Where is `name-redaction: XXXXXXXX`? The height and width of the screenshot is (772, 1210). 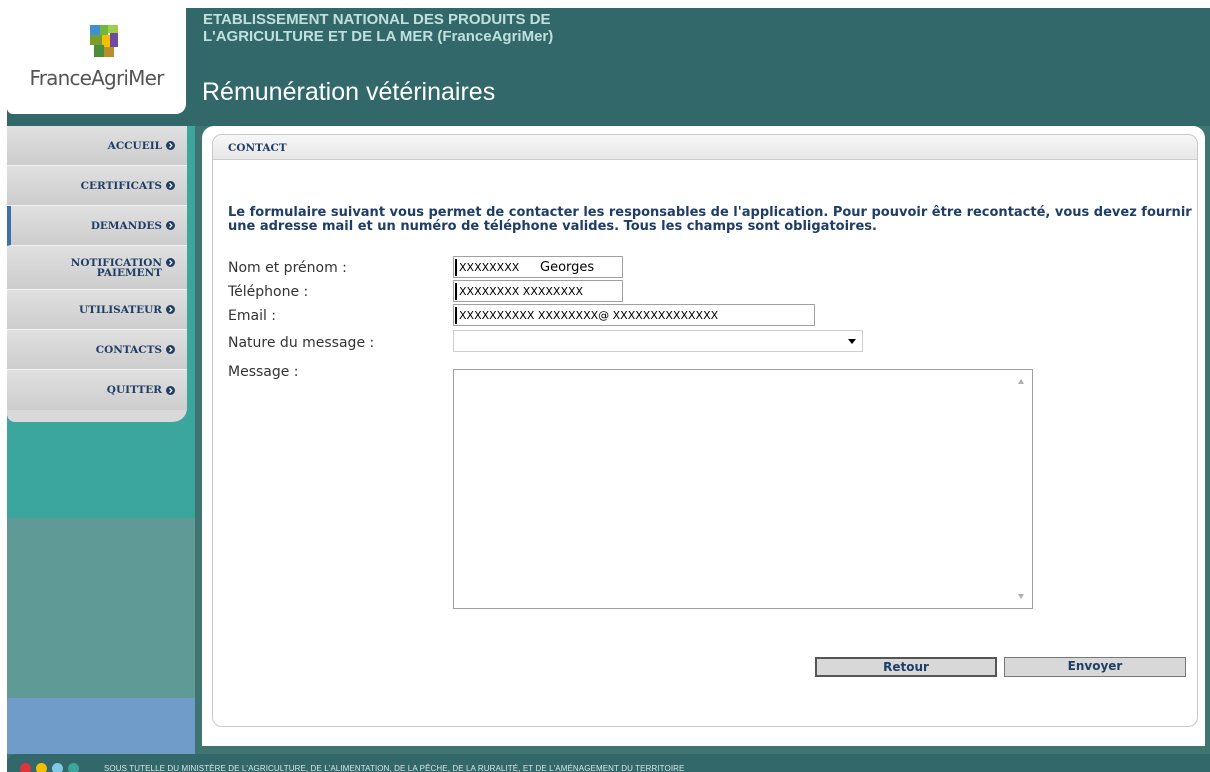 name-redaction: XXXXXXXX is located at coordinates (493, 267).